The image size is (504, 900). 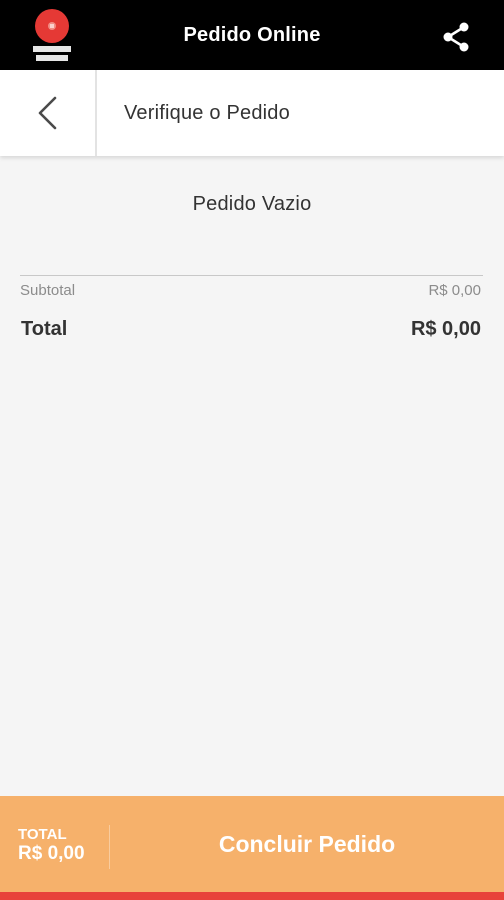 What do you see at coordinates (48, 290) in the screenshot?
I see `subtotal-label: Subtotal` at bounding box center [48, 290].